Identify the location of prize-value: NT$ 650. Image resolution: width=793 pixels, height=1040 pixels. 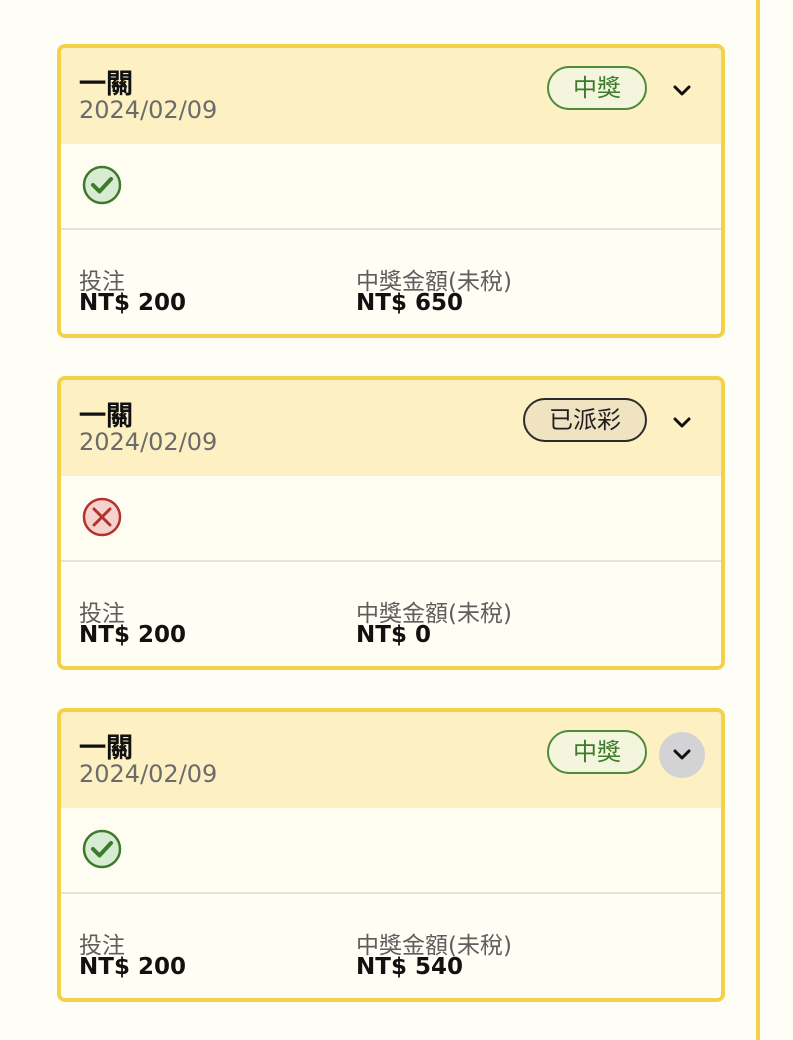
(409, 303).